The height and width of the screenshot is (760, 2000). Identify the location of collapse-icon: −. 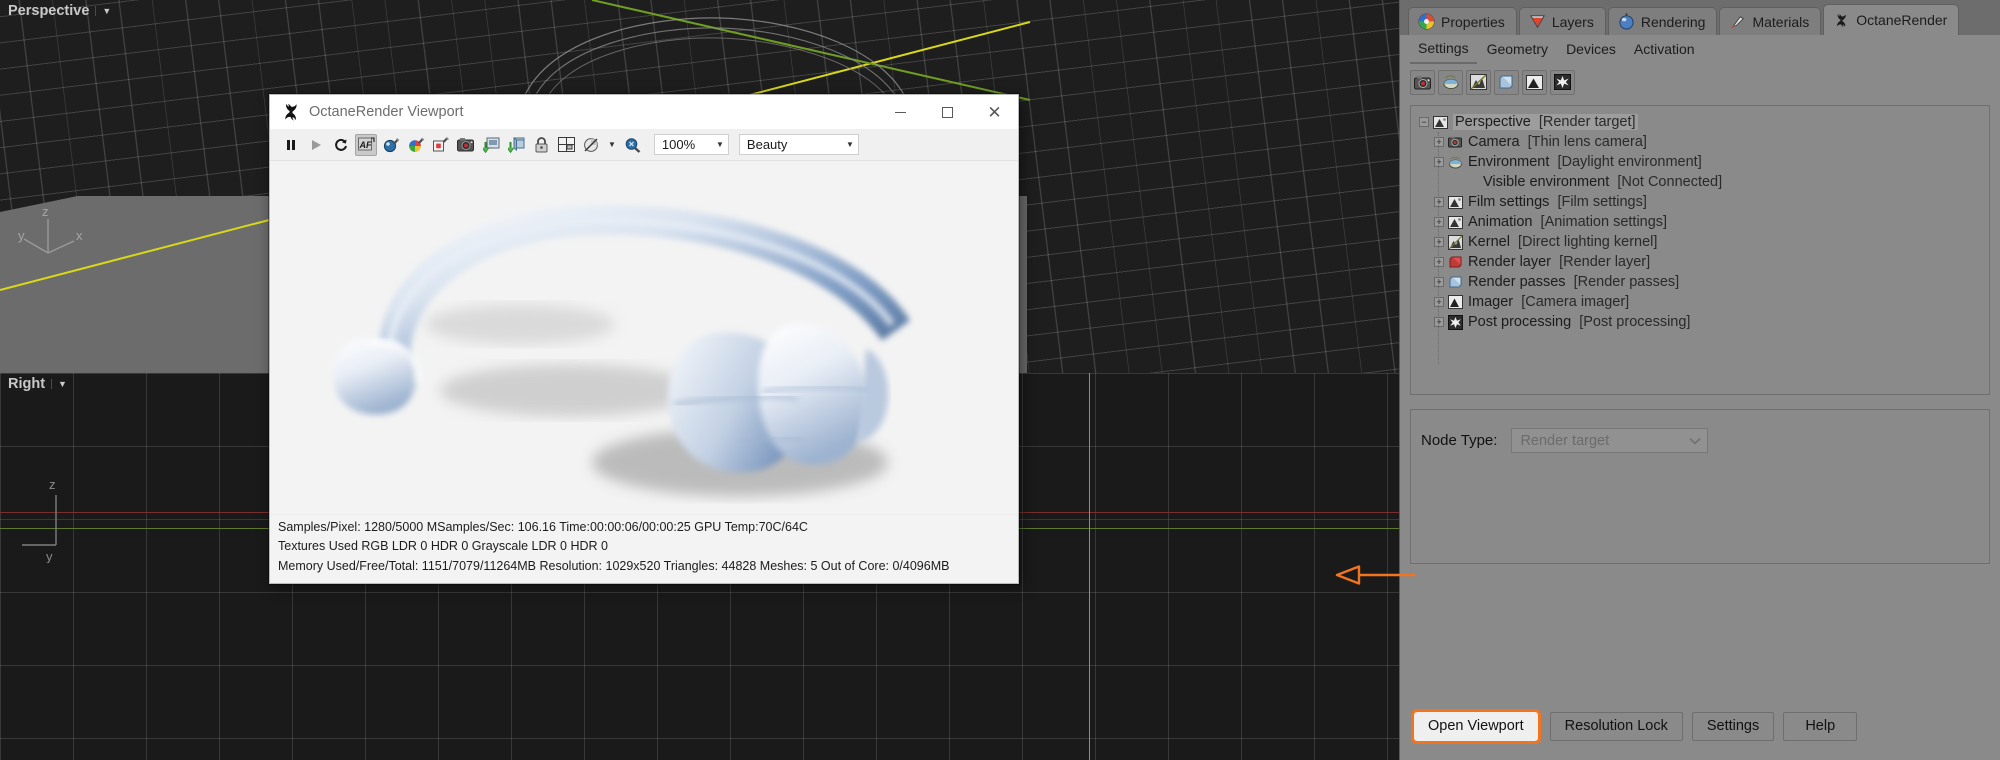
(1424, 122).